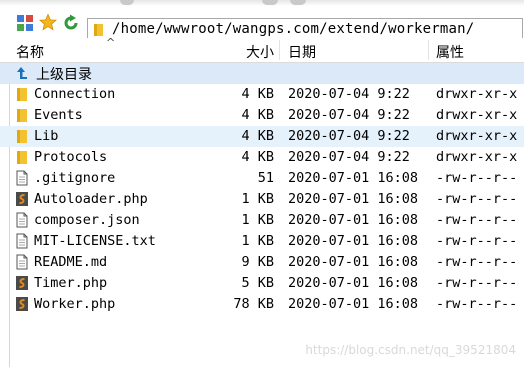  I want to click on parent-directory-label: 上级目录, so click(64, 75).